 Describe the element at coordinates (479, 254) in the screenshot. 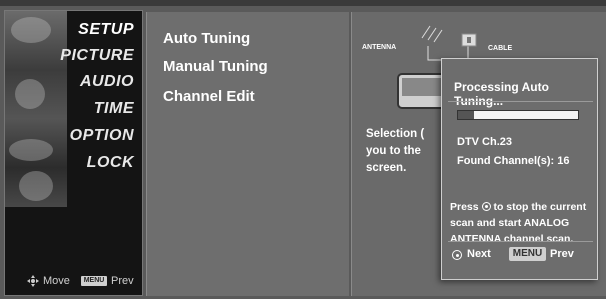

I see `next-button: Next` at that location.